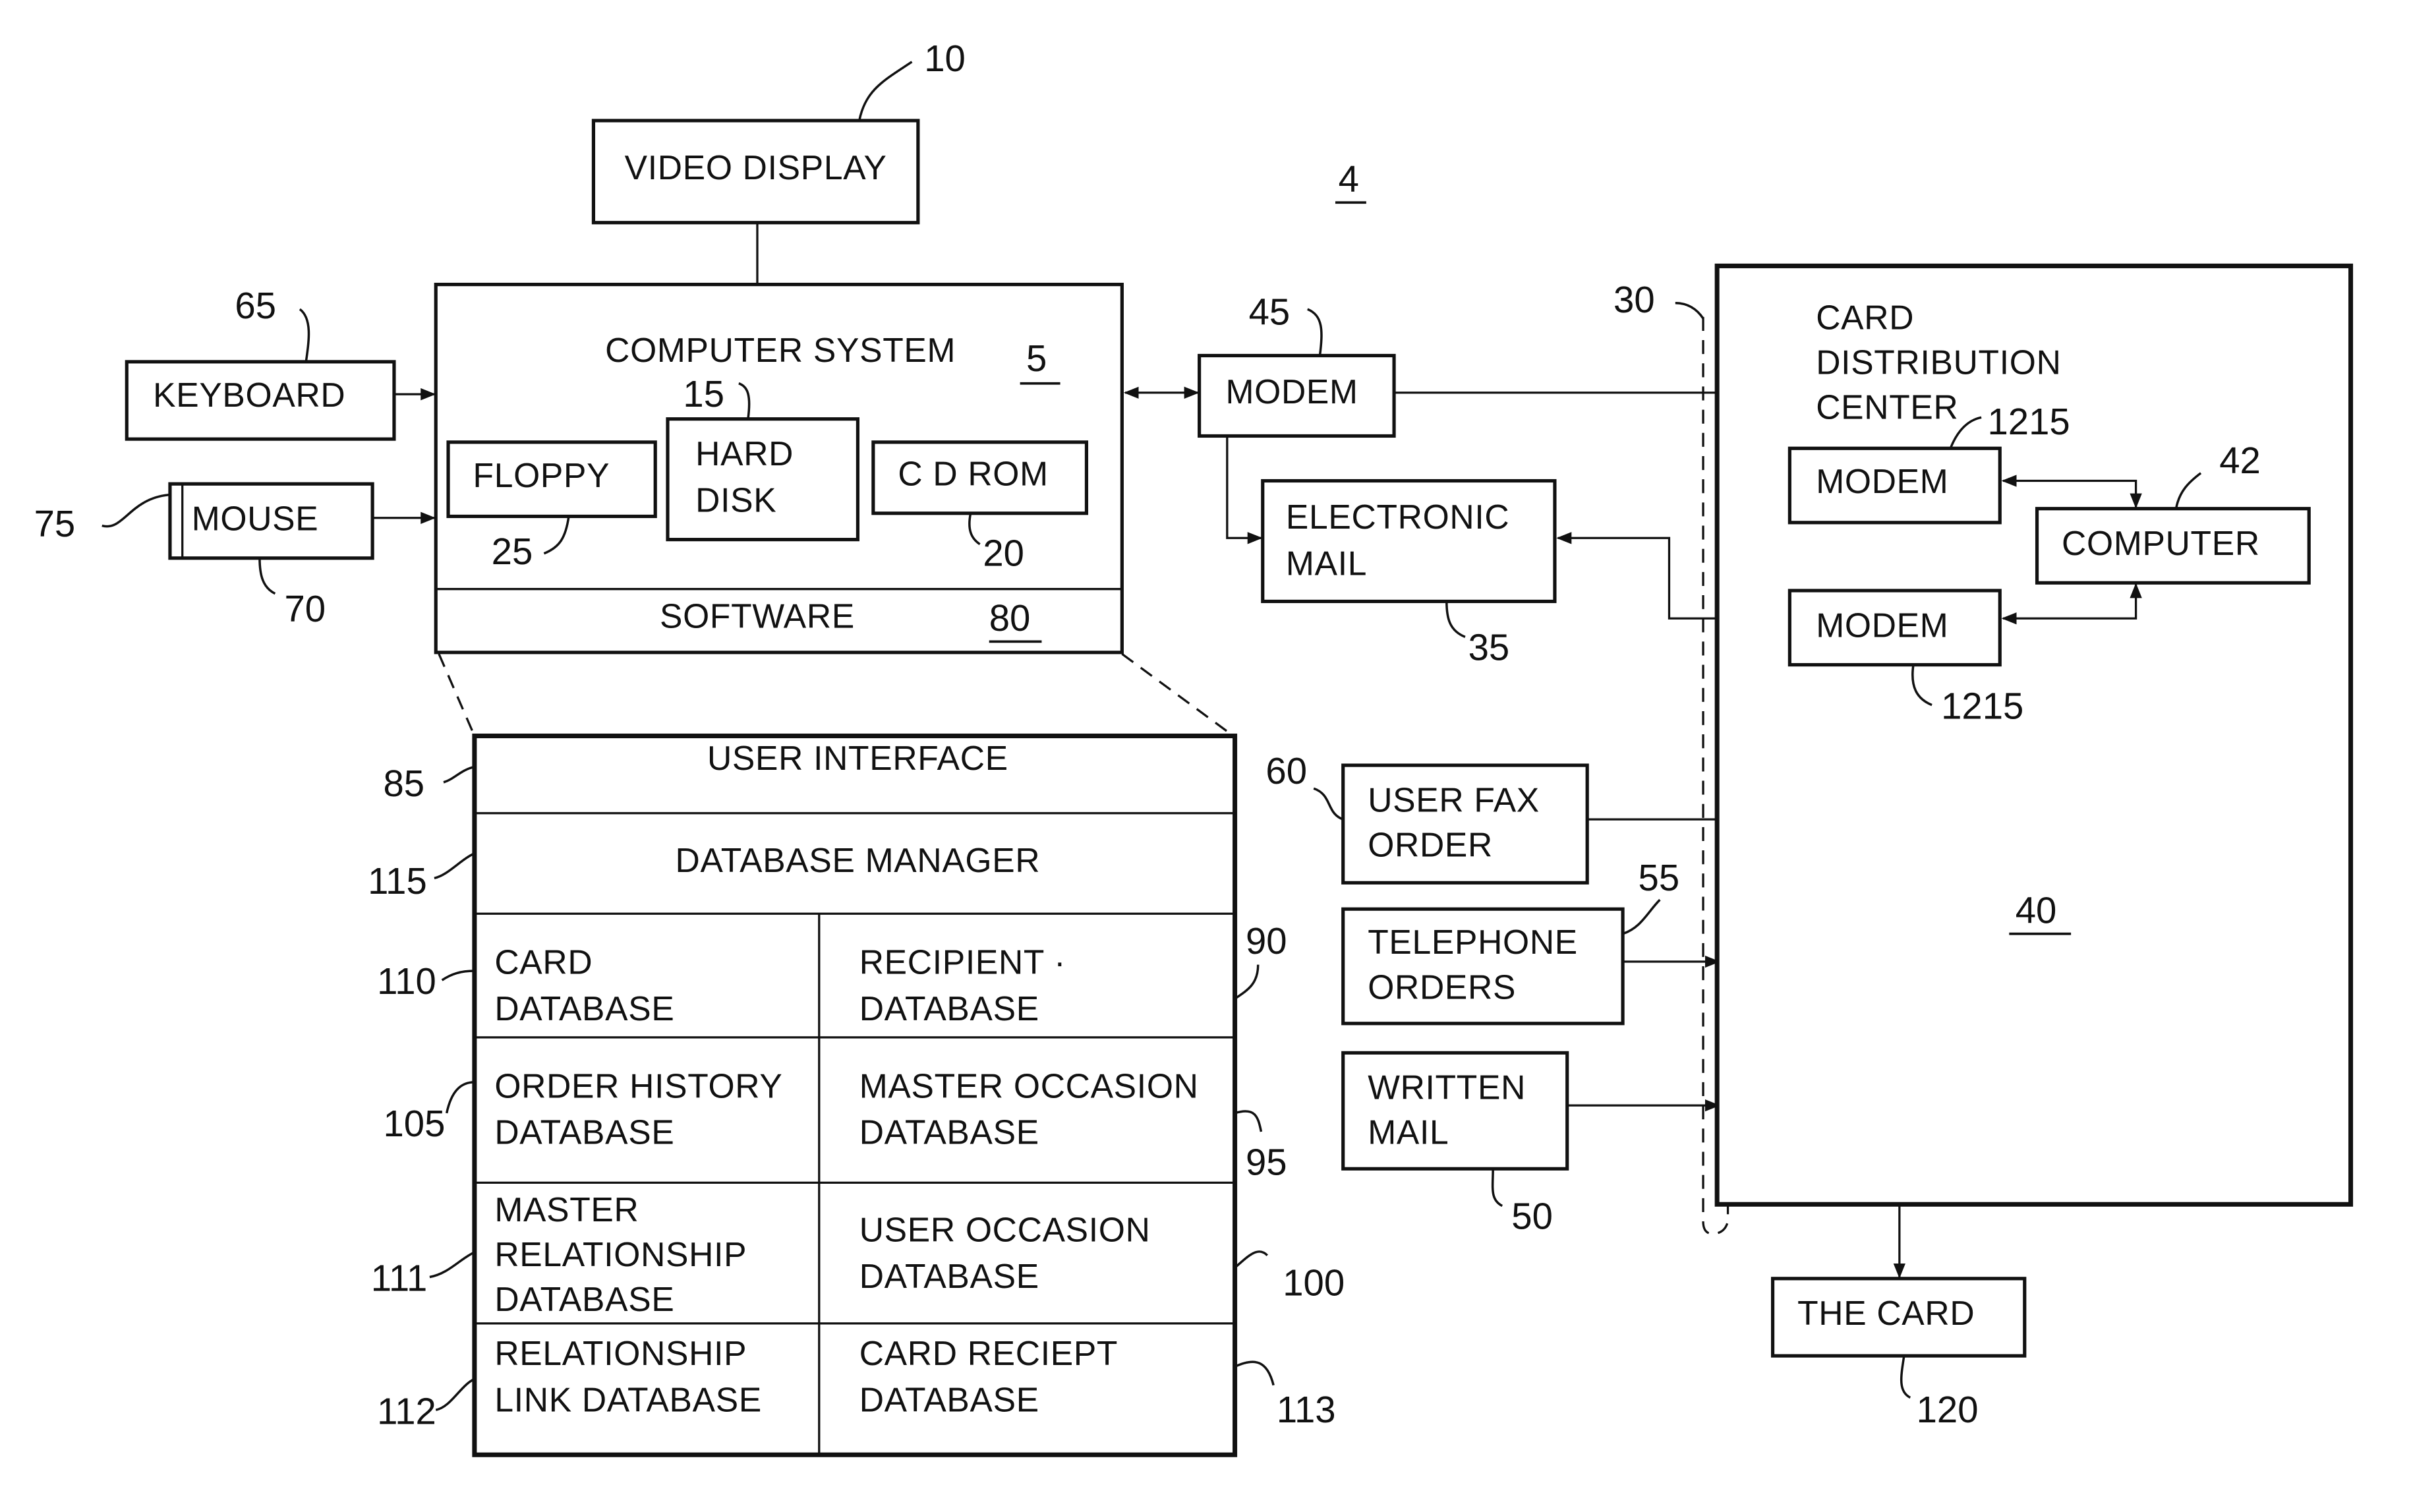  What do you see at coordinates (1249, 1121) in the screenshot?
I see `leader-master-occasion-database` at bounding box center [1249, 1121].